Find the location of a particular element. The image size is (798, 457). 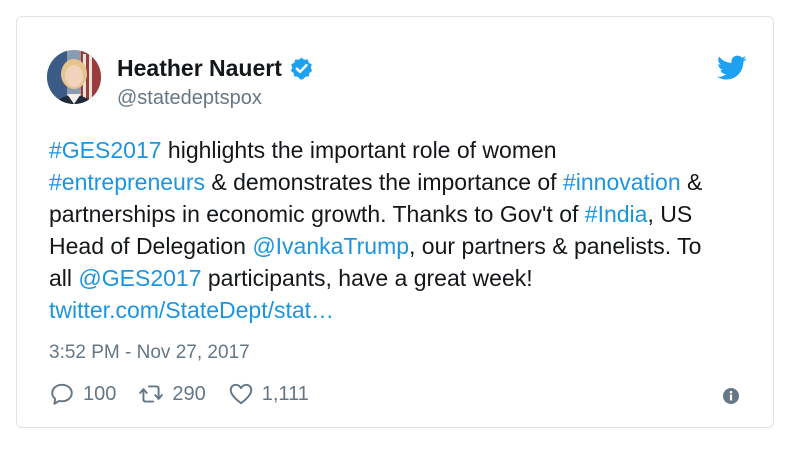

tweet-text-segment: participants, have a great week! is located at coordinates (367, 278).